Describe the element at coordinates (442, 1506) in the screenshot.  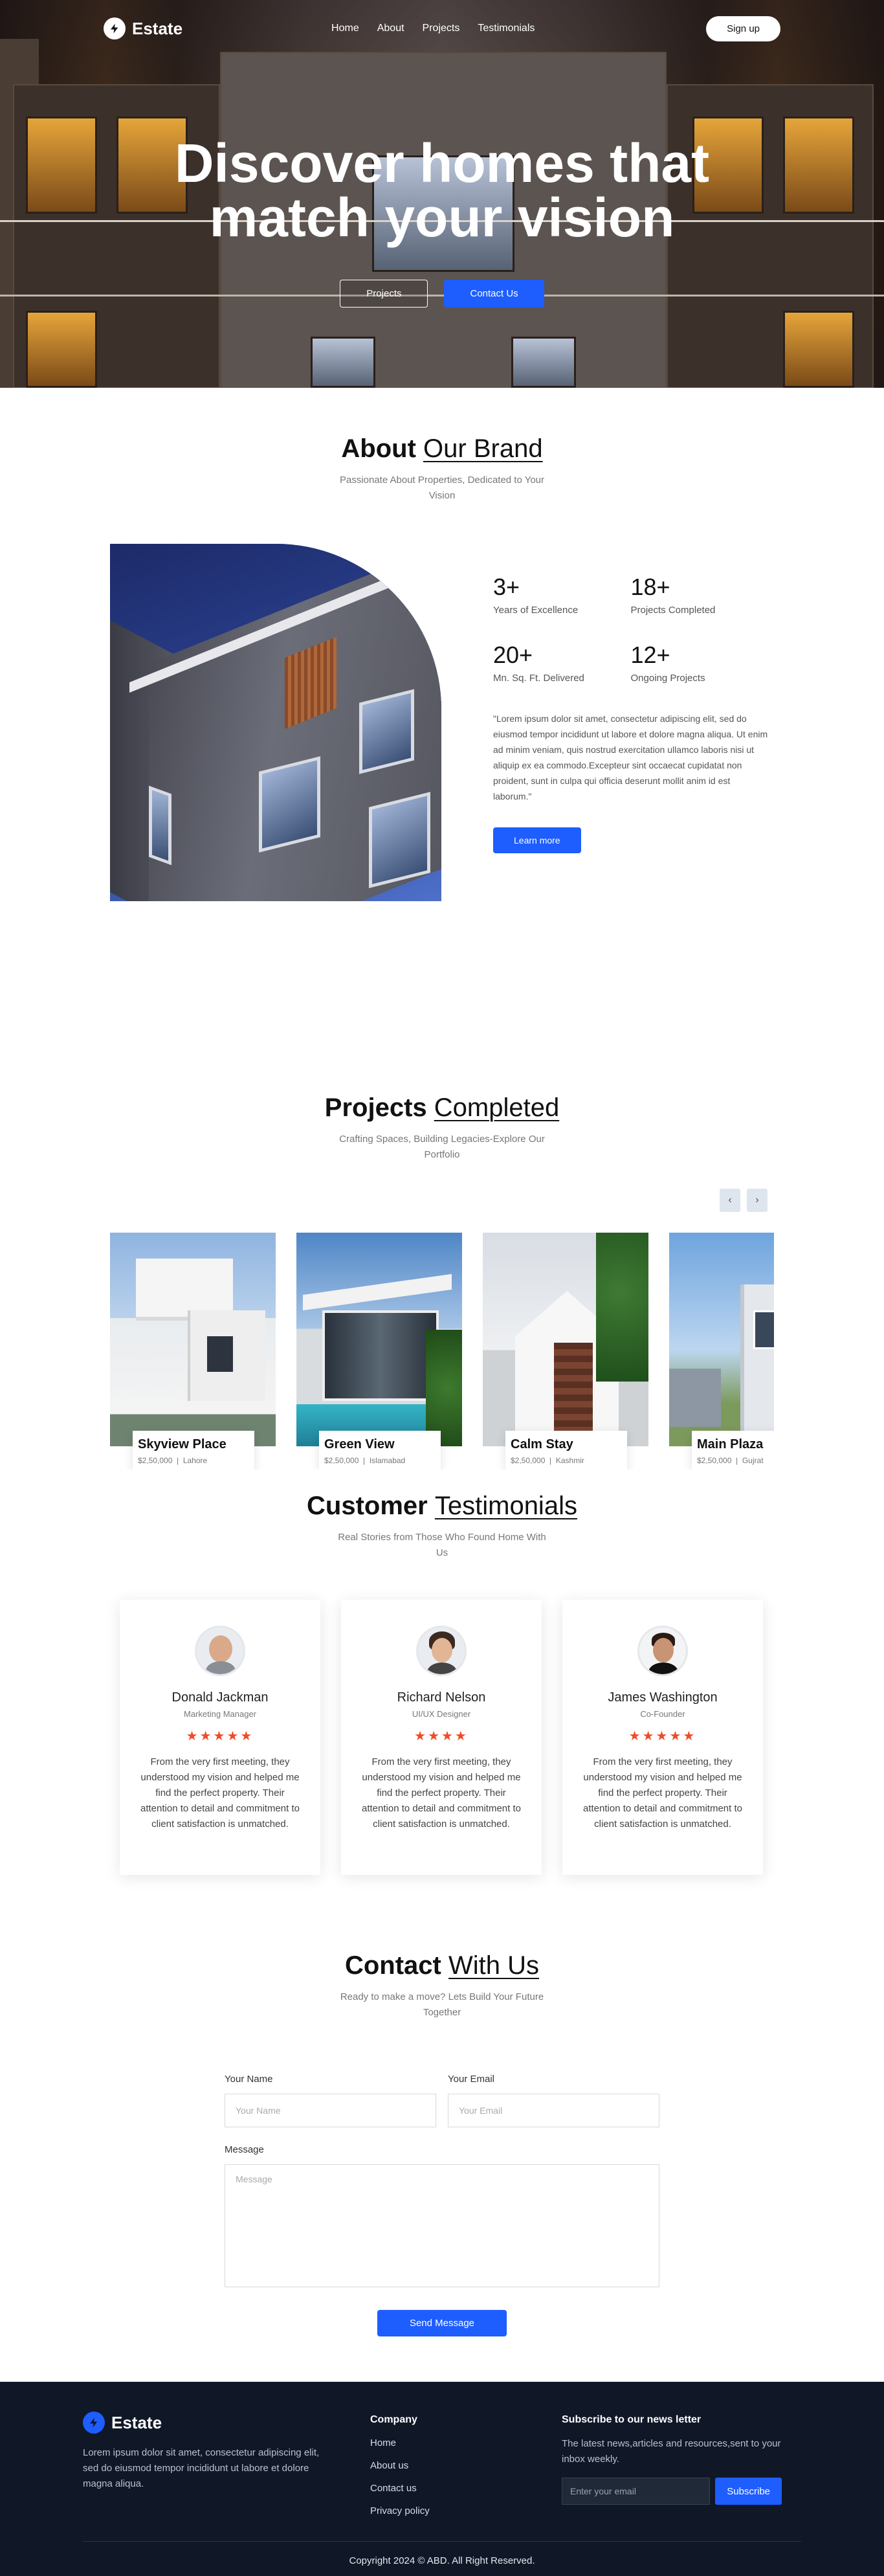
I see `testimonials-title: Customer Testimonials` at that location.